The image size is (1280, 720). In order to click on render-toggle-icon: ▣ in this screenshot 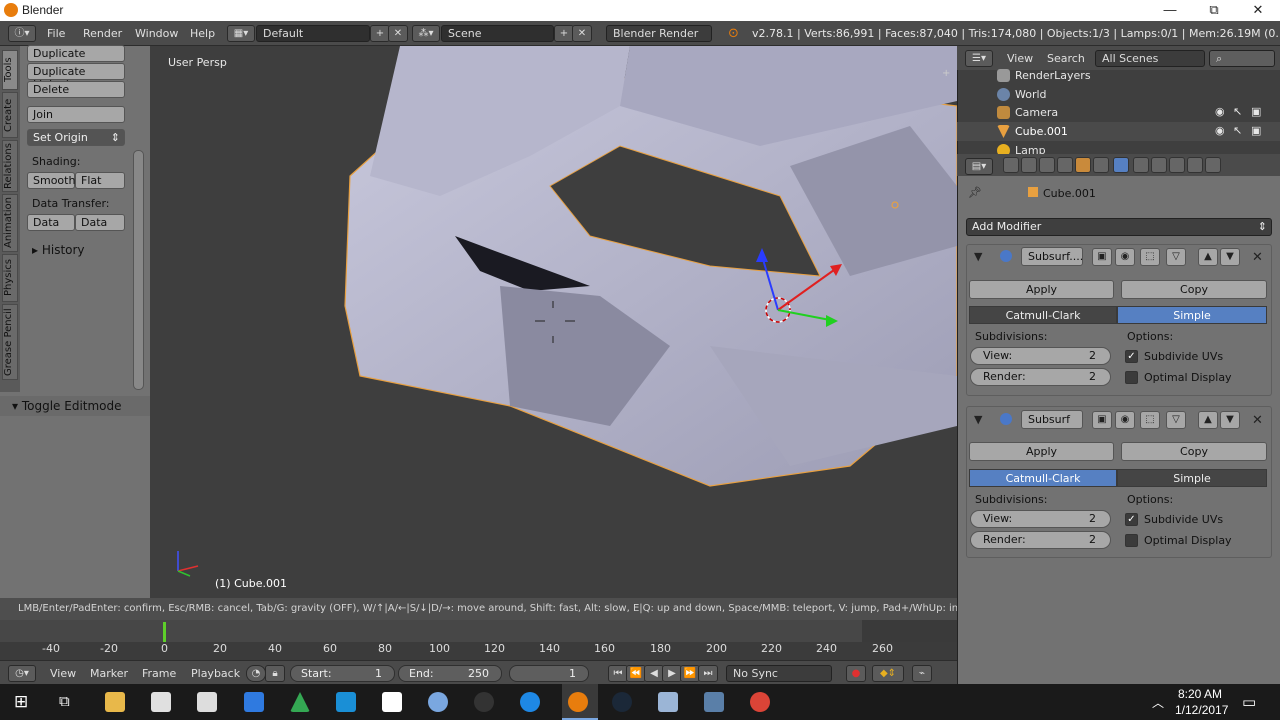, I will do `click(1102, 420)`.